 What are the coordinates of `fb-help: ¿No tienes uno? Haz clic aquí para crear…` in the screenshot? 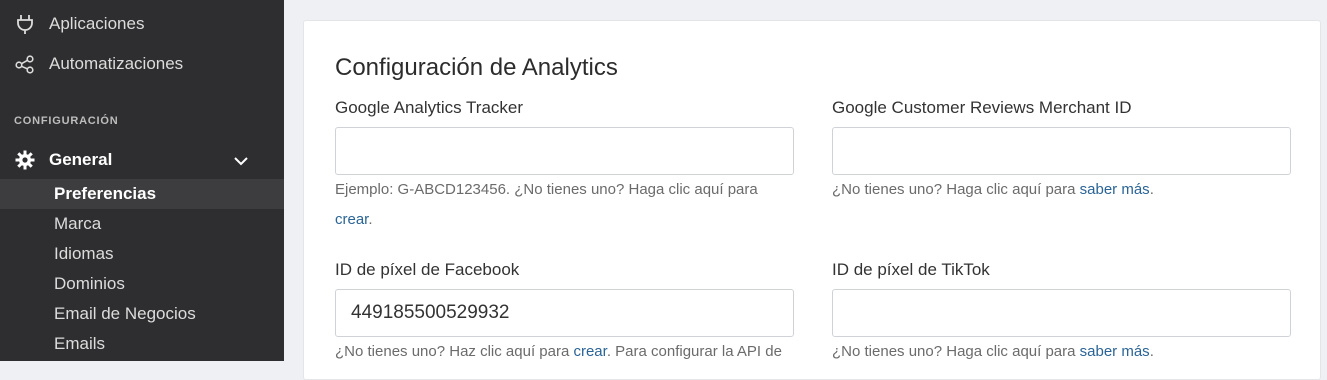 It's located at (570, 352).